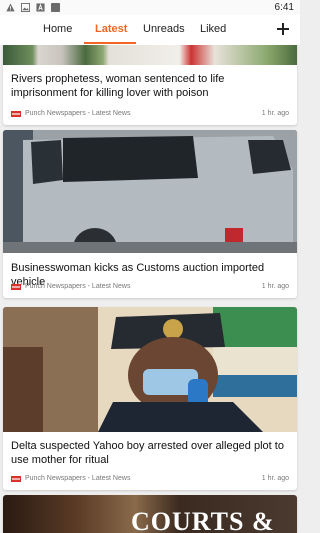 This screenshot has height=533, width=320. I want to click on add-icon, so click(283, 29).